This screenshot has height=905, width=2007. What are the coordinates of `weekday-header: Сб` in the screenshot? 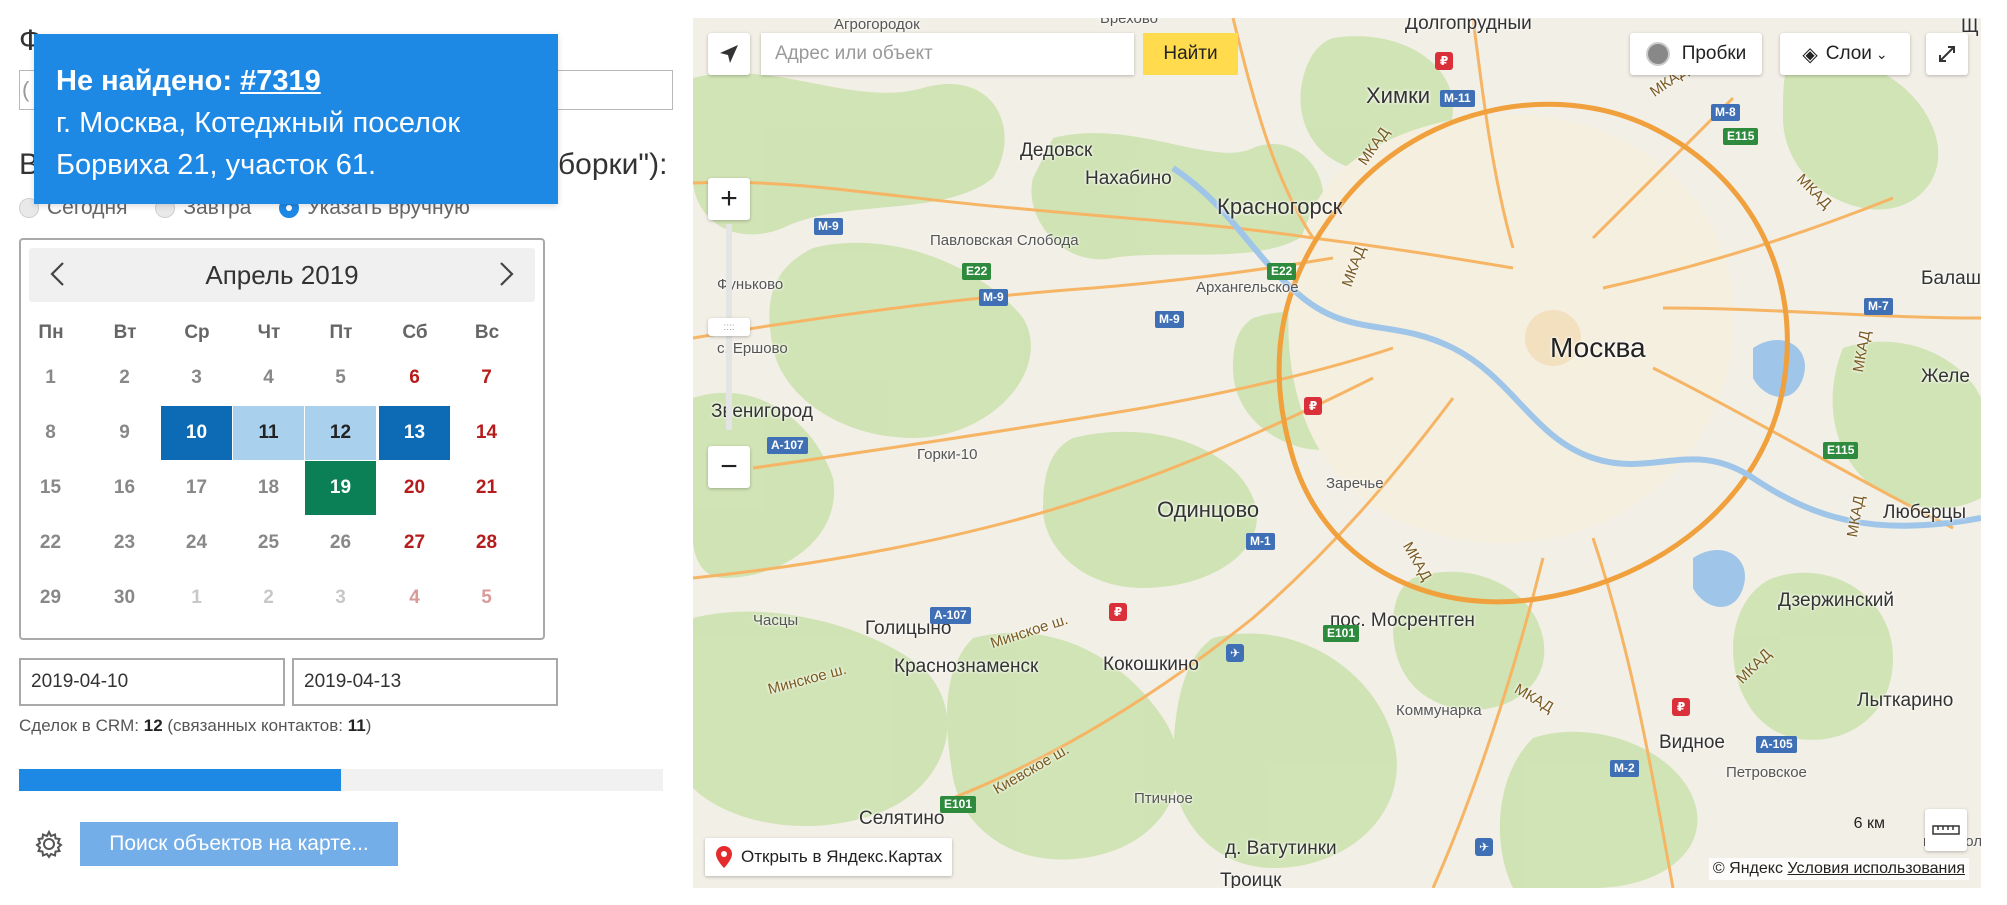 It's located at (415, 332).